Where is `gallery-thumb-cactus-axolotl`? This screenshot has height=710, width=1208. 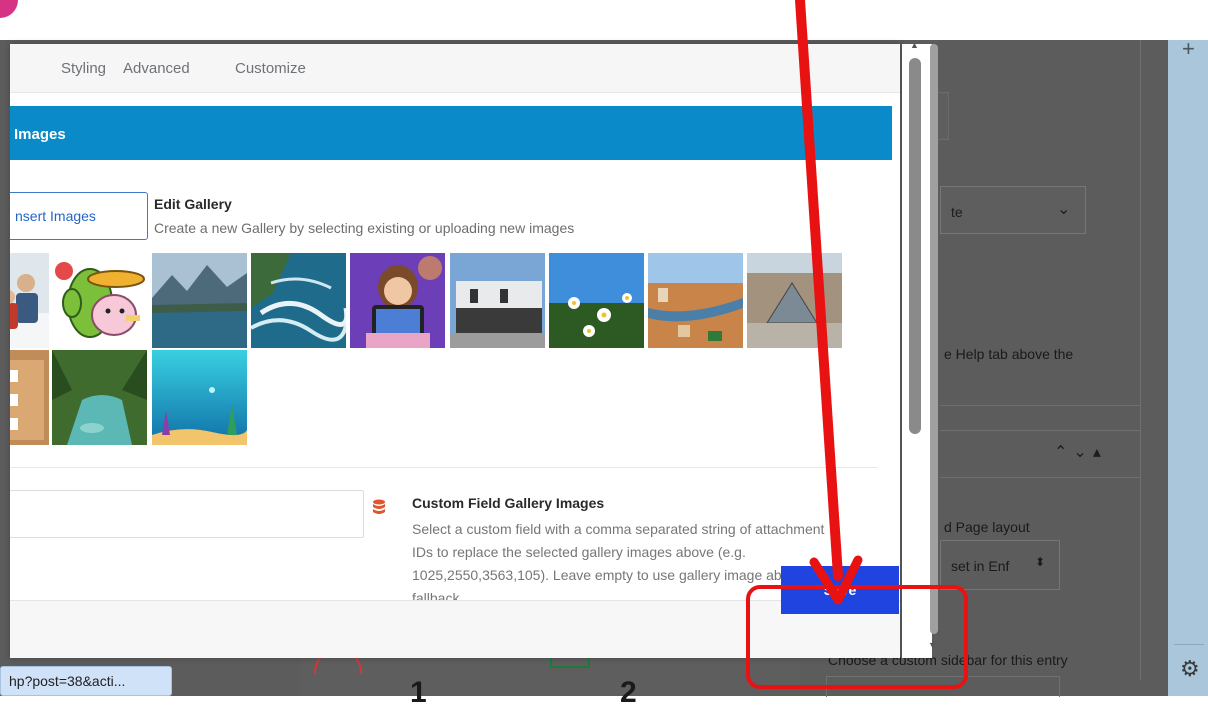 gallery-thumb-cactus-axolotl is located at coordinates (99, 300).